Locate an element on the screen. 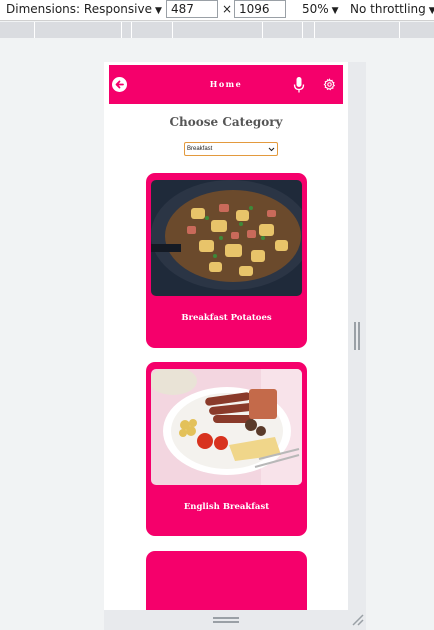 The image size is (434, 630). category-selected-value: Breakfast is located at coordinates (200, 149).